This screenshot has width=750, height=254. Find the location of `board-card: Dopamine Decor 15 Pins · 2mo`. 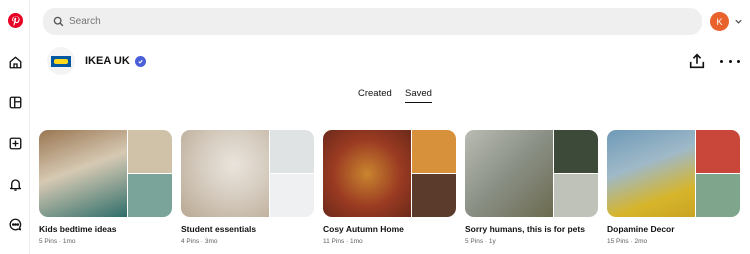

board-card: Dopamine Decor 15 Pins · 2mo is located at coordinates (673, 187).